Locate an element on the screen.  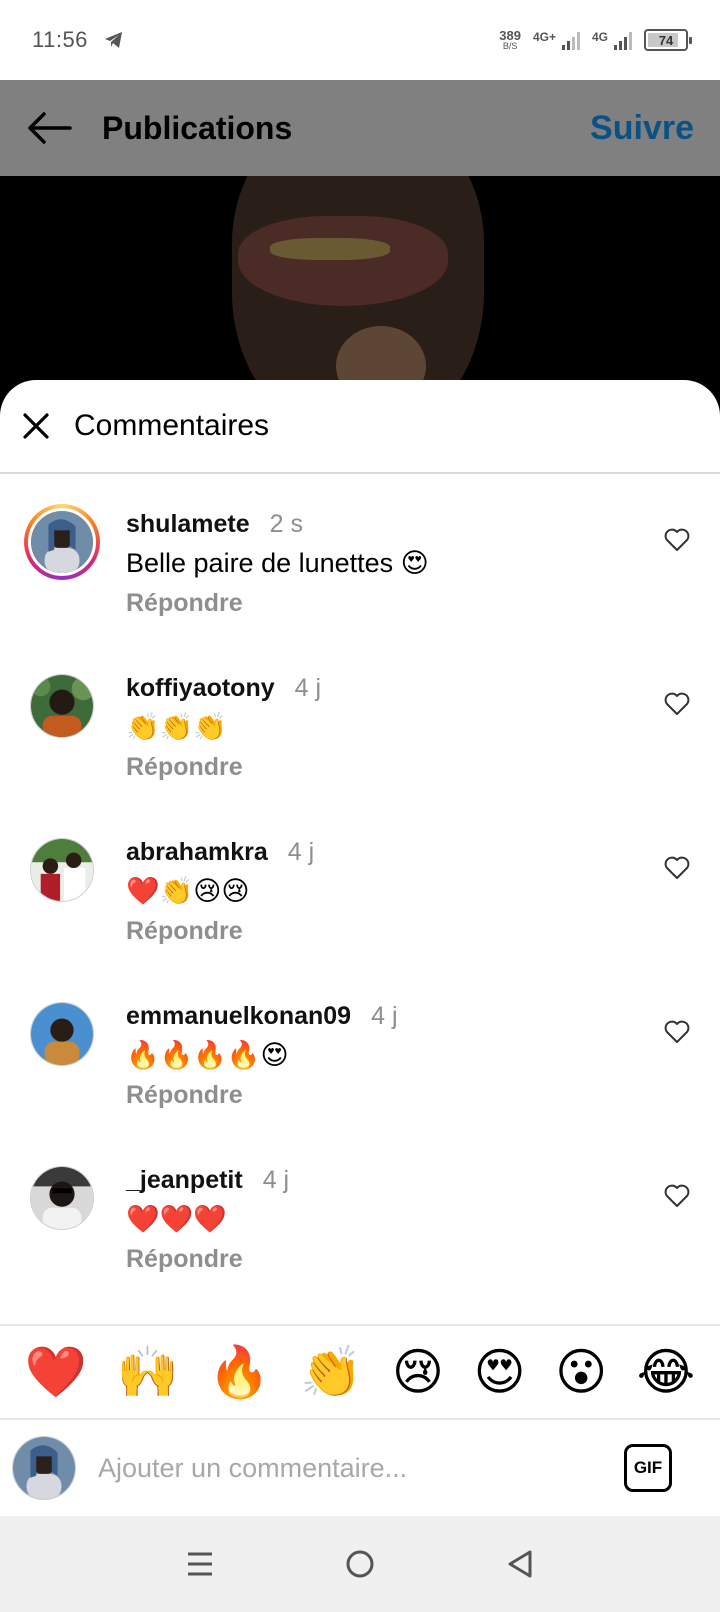
gif-button: GIF is located at coordinates (648, 1468).